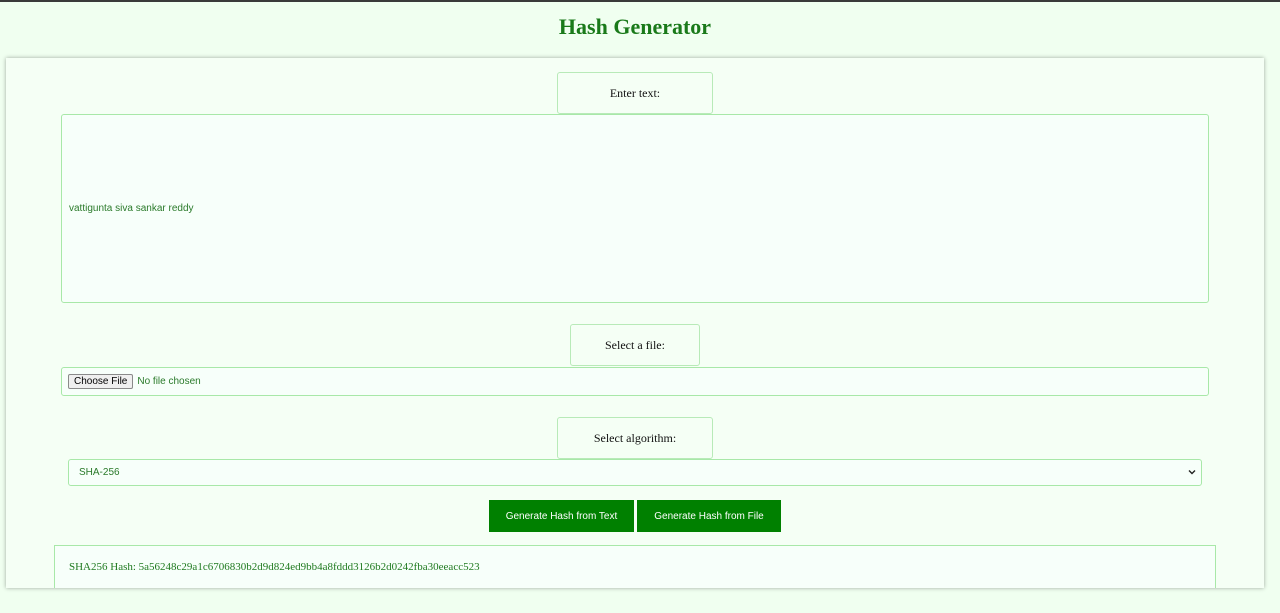  What do you see at coordinates (99, 472) in the screenshot?
I see `algorithm-selected-value: SHA-256` at bounding box center [99, 472].